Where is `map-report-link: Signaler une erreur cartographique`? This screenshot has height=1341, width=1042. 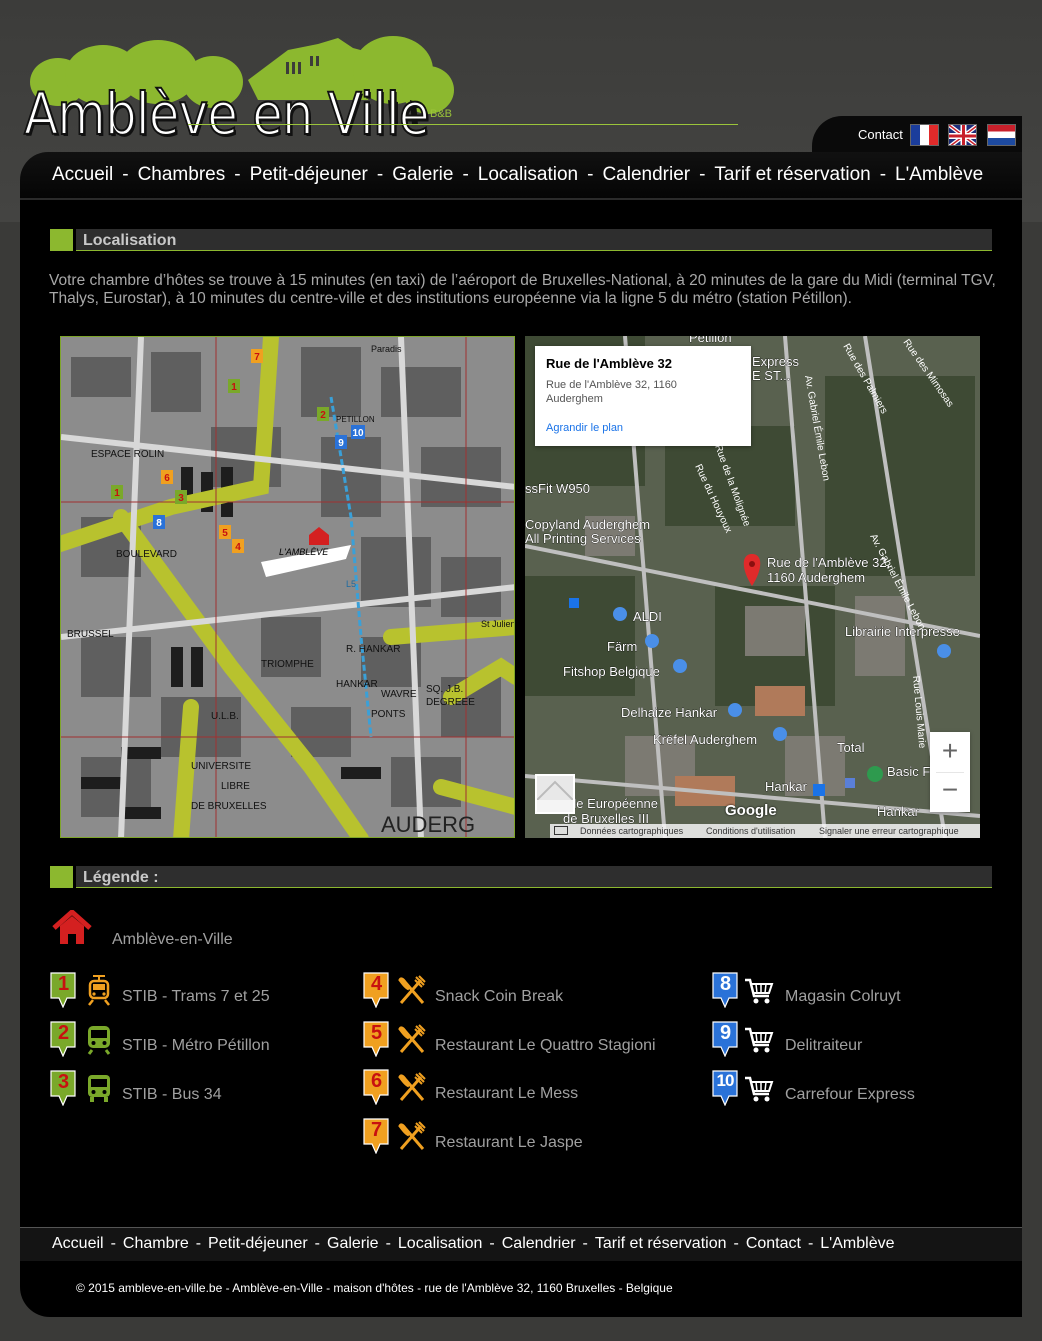 map-report-link: Signaler une erreur cartographique is located at coordinates (889, 831).